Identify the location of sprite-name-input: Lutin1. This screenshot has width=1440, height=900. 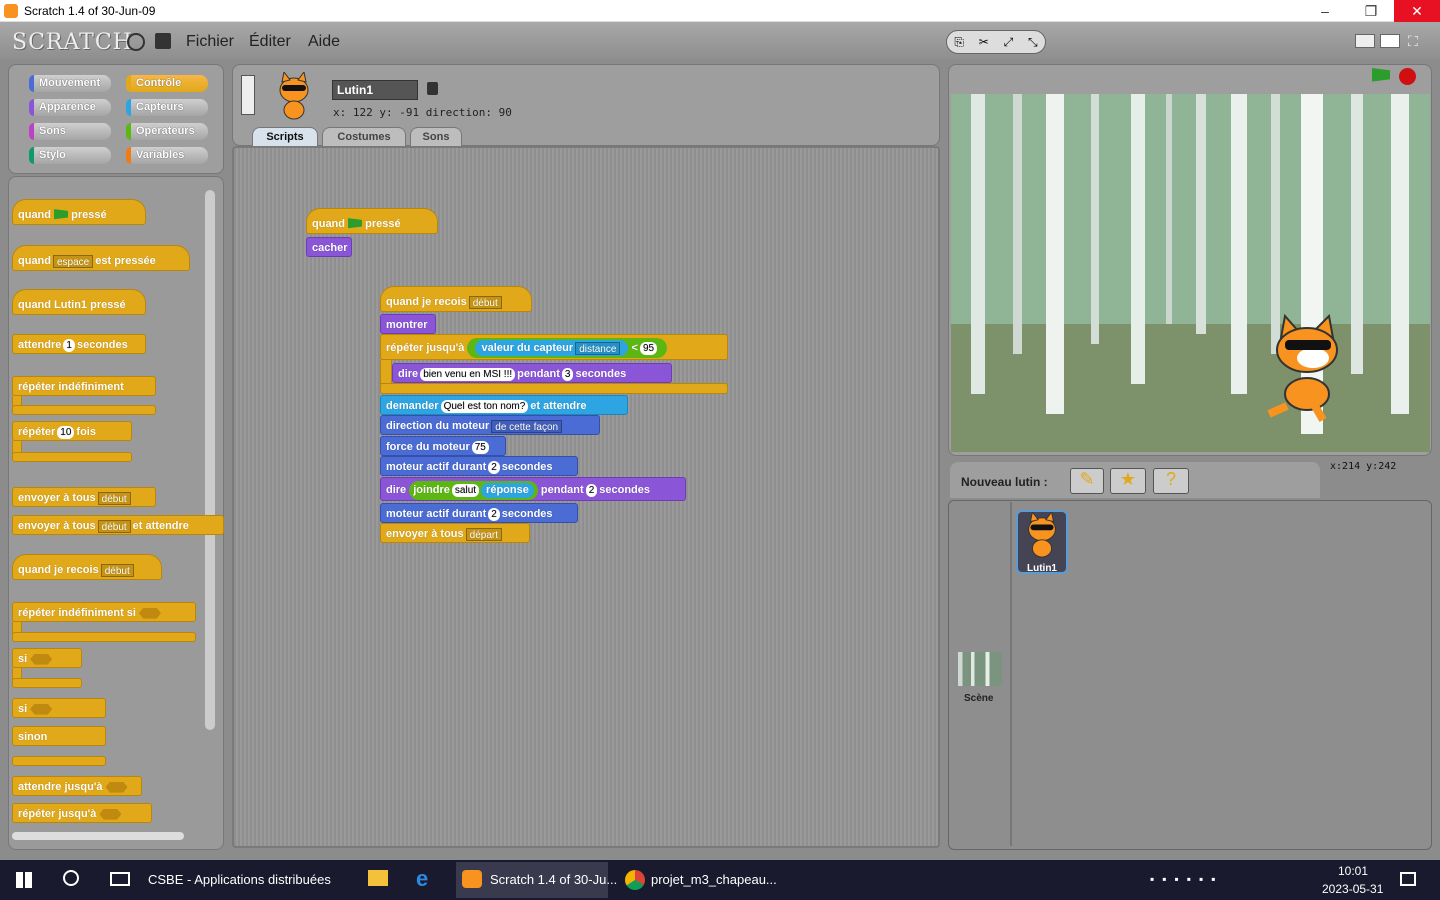
(375, 90).